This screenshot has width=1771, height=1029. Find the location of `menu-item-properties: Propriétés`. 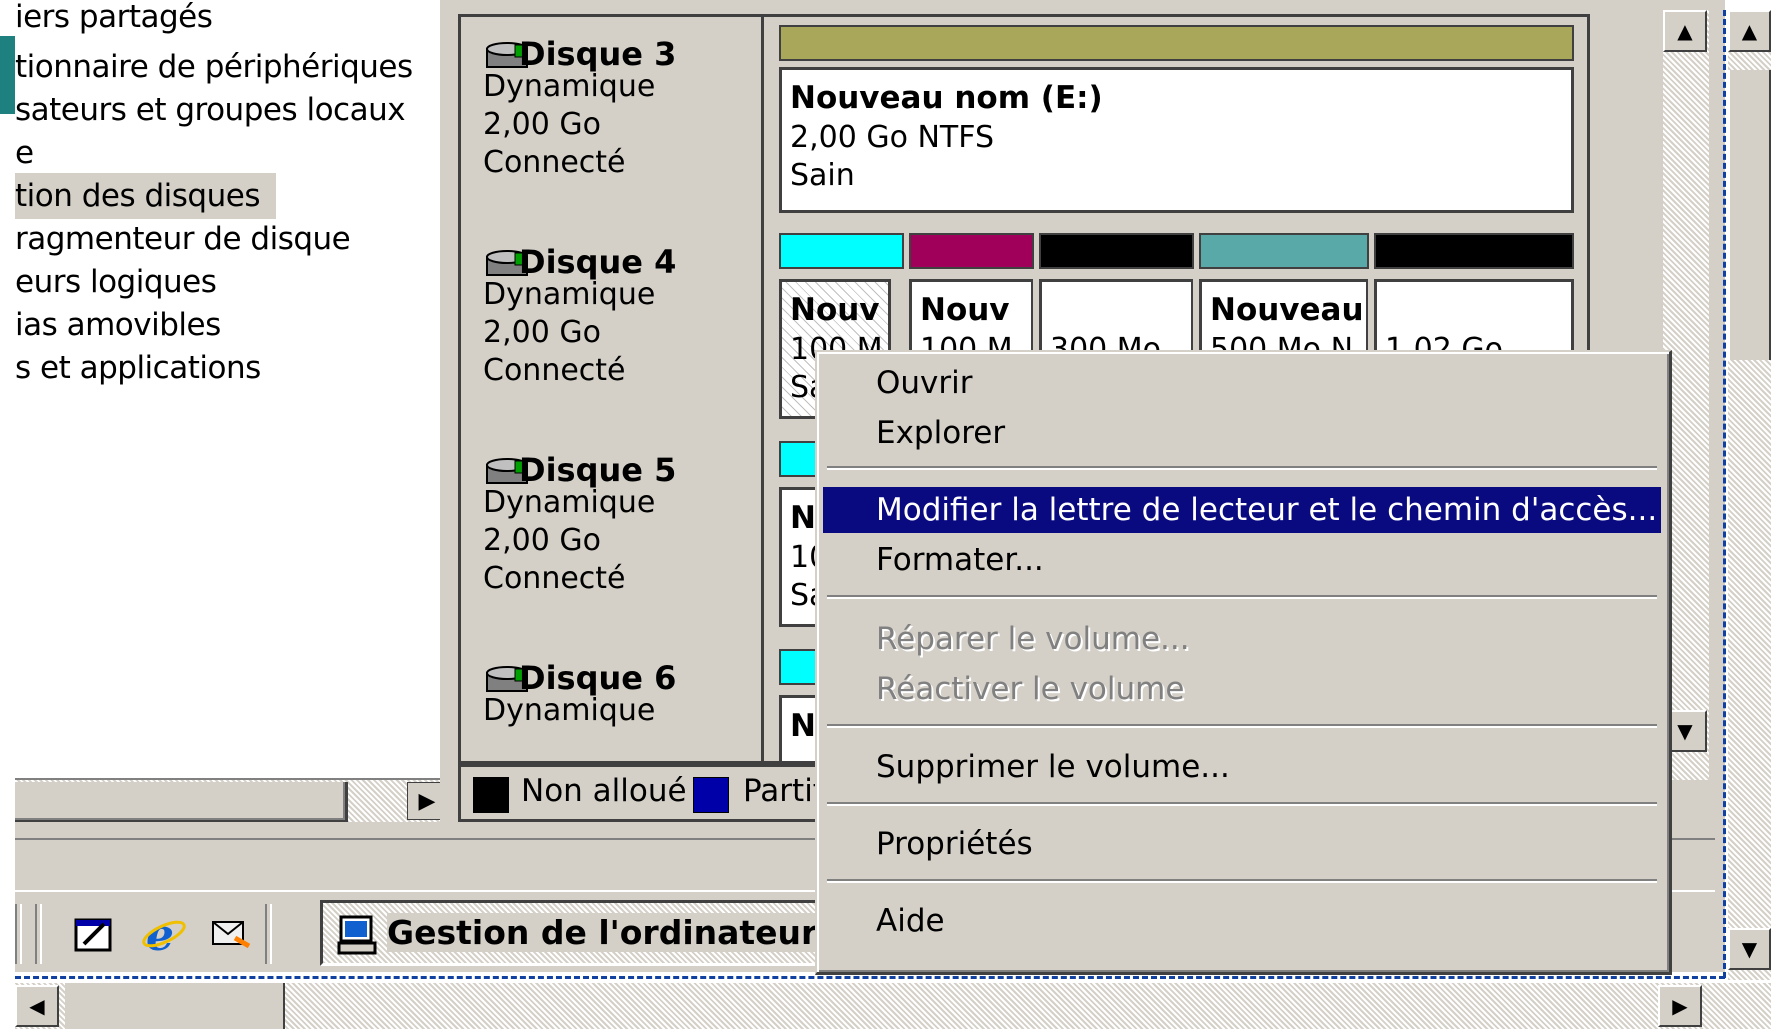

menu-item-properties: Propriétés is located at coordinates (1242, 844).